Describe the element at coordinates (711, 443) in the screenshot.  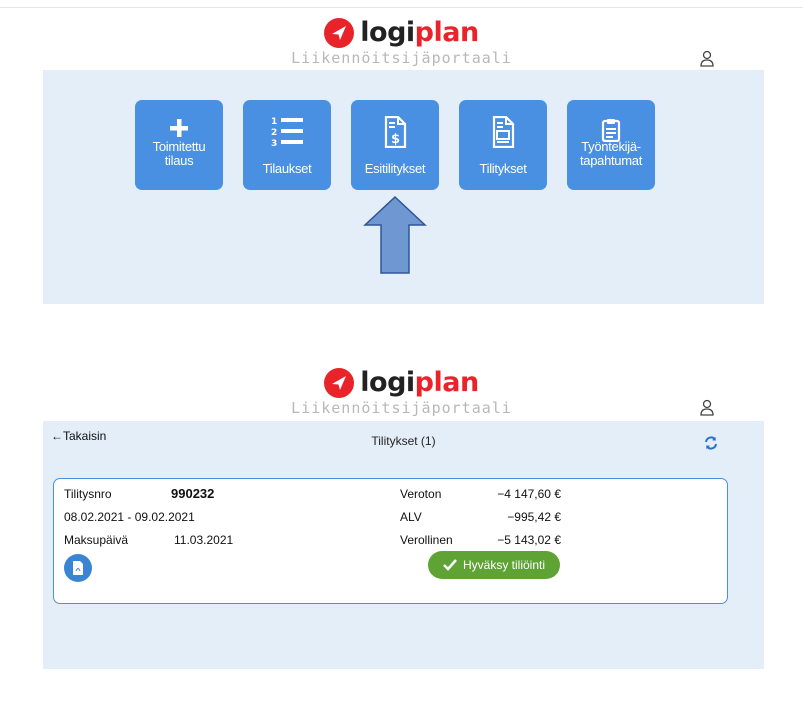
I see `refresh-icon` at that location.